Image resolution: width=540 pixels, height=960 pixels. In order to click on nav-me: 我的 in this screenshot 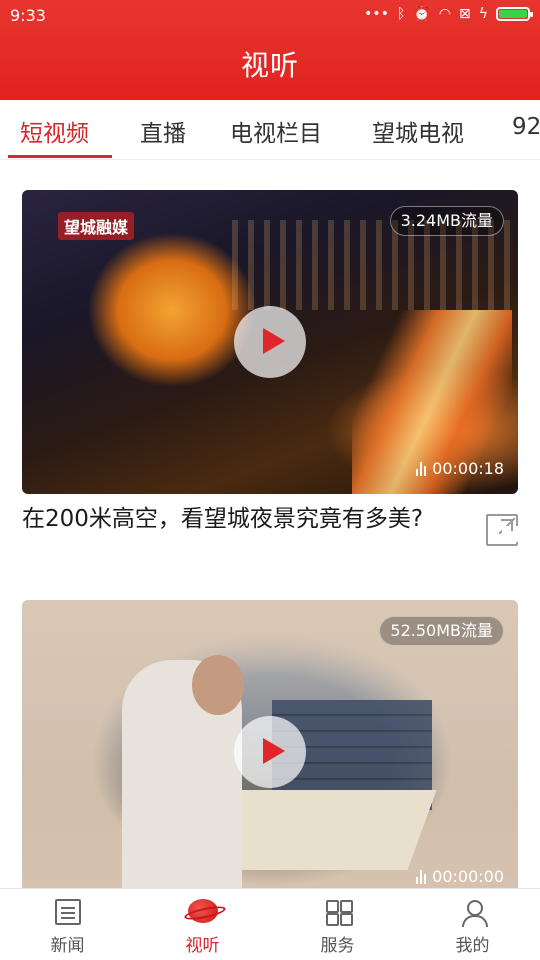, I will do `click(472, 924)`.